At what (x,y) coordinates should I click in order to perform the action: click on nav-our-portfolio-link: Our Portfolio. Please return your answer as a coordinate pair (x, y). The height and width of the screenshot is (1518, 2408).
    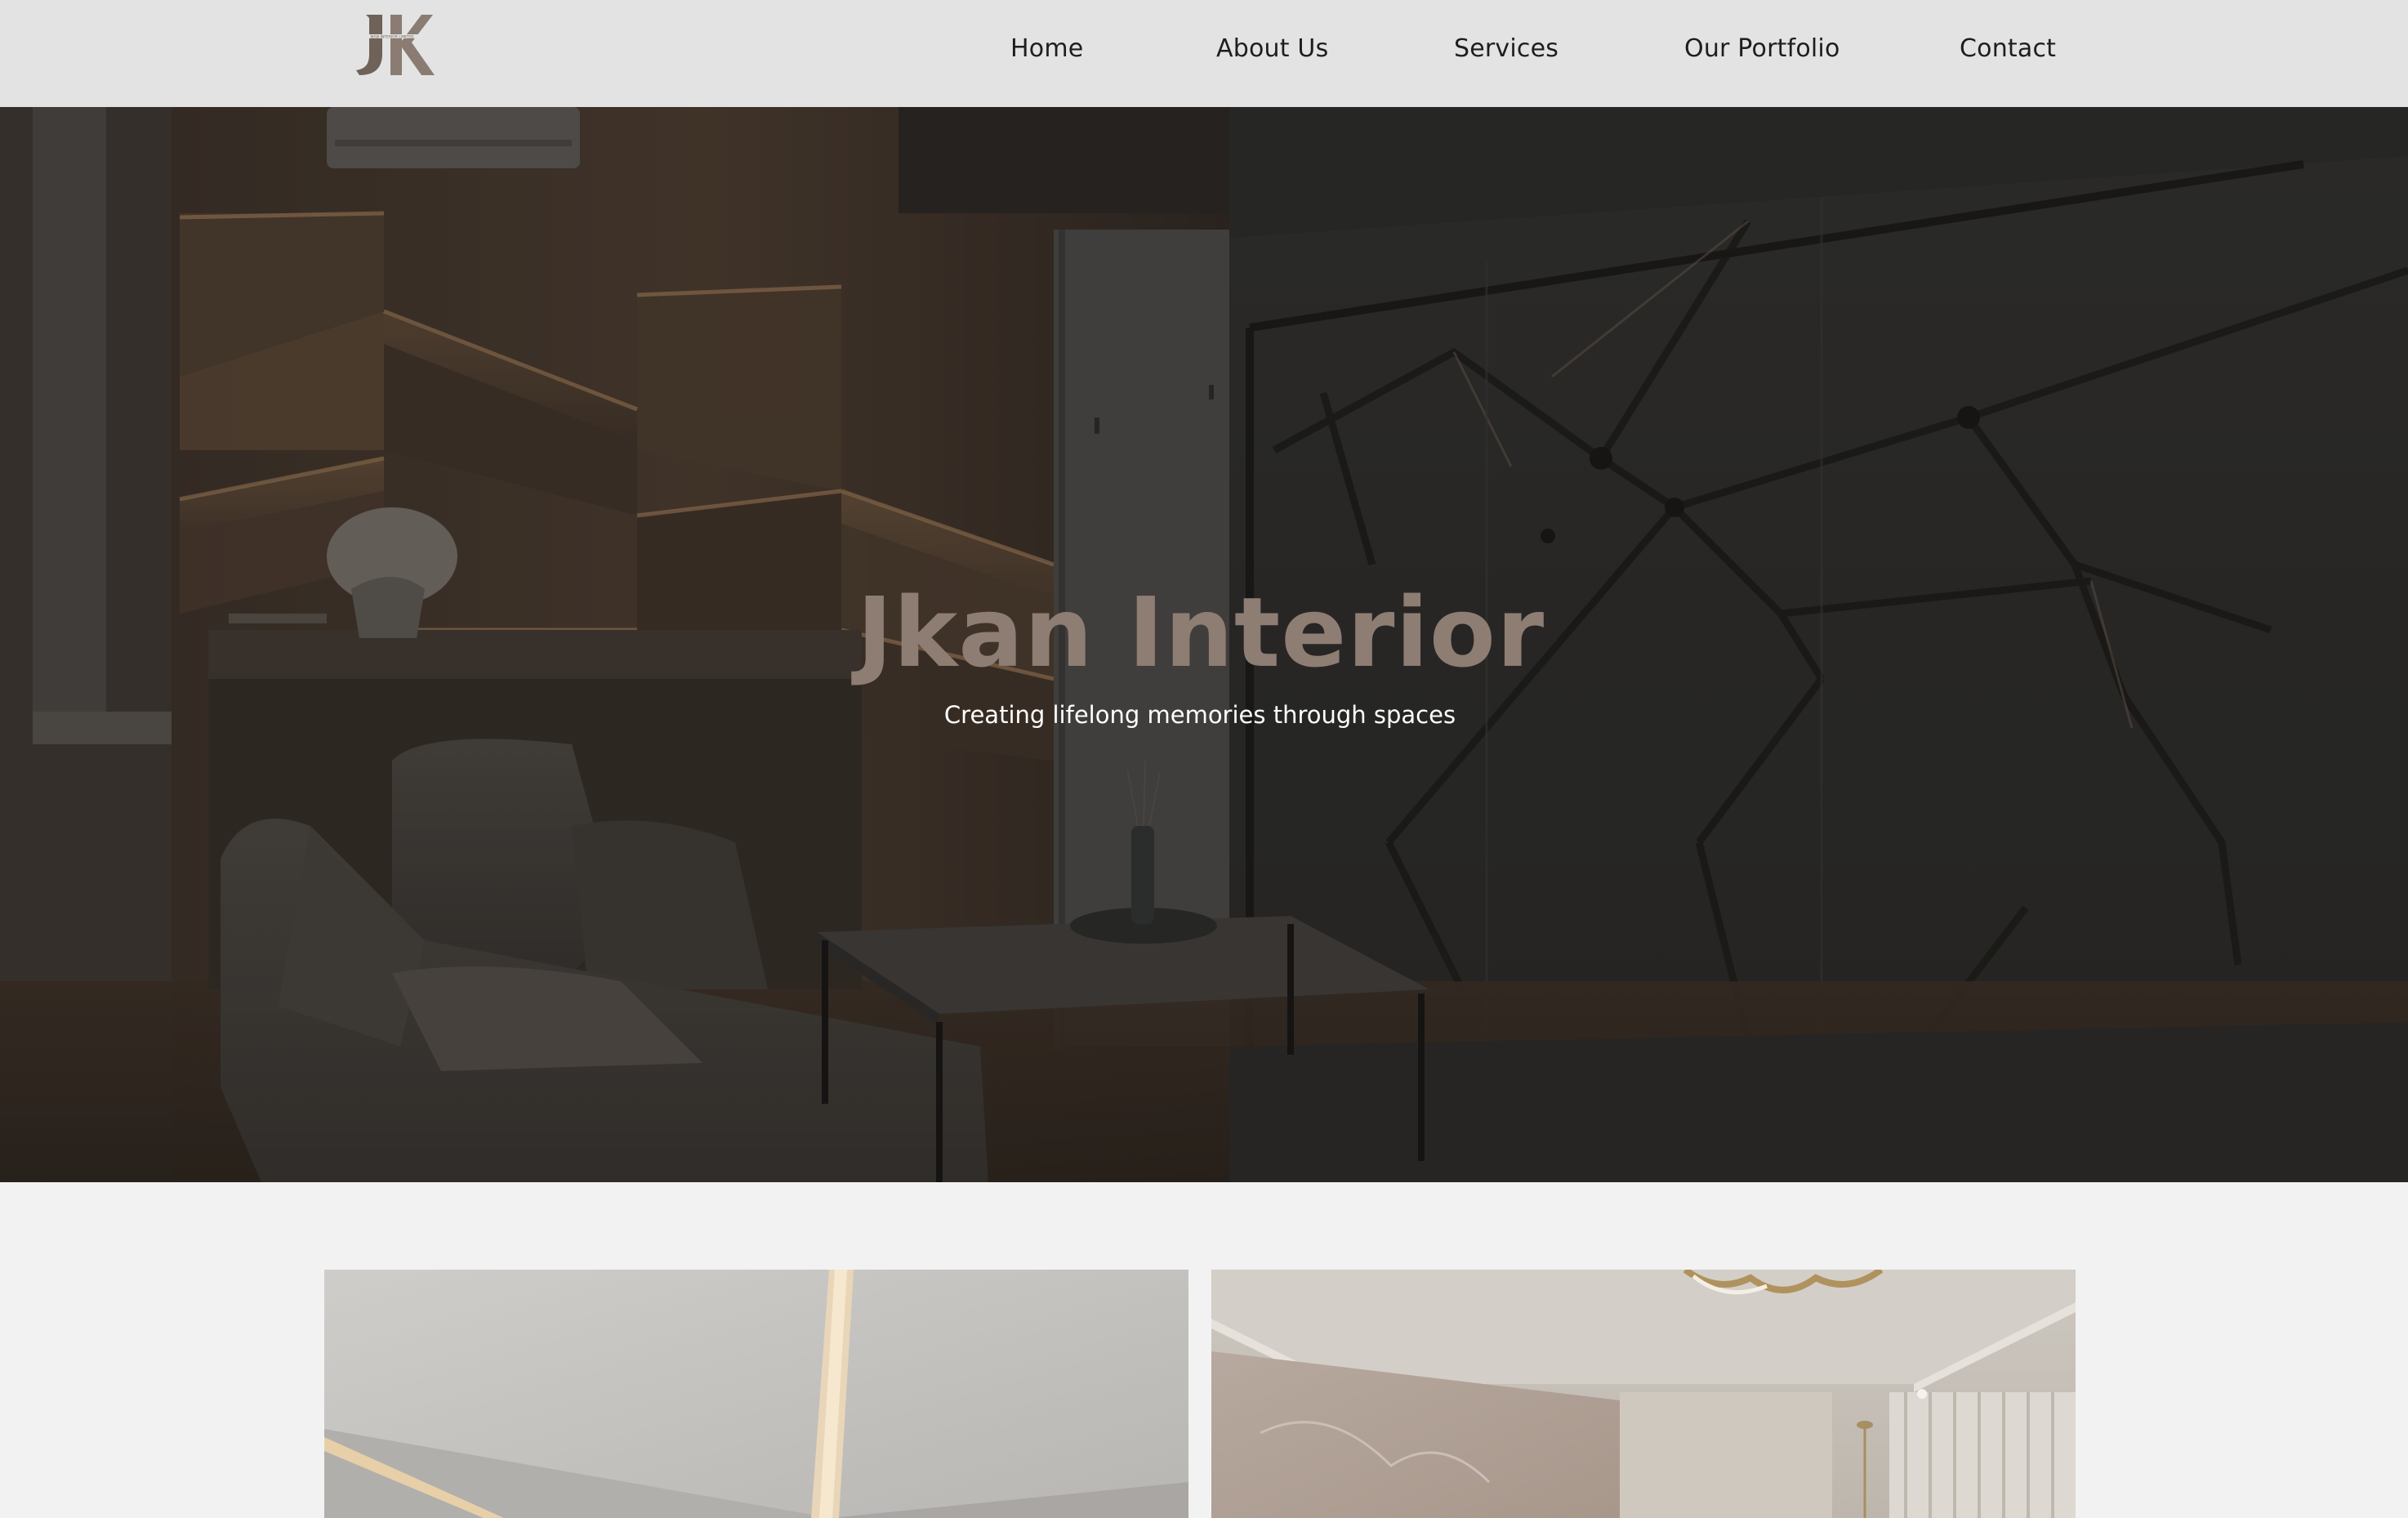
    Looking at the image, I should click on (1762, 49).